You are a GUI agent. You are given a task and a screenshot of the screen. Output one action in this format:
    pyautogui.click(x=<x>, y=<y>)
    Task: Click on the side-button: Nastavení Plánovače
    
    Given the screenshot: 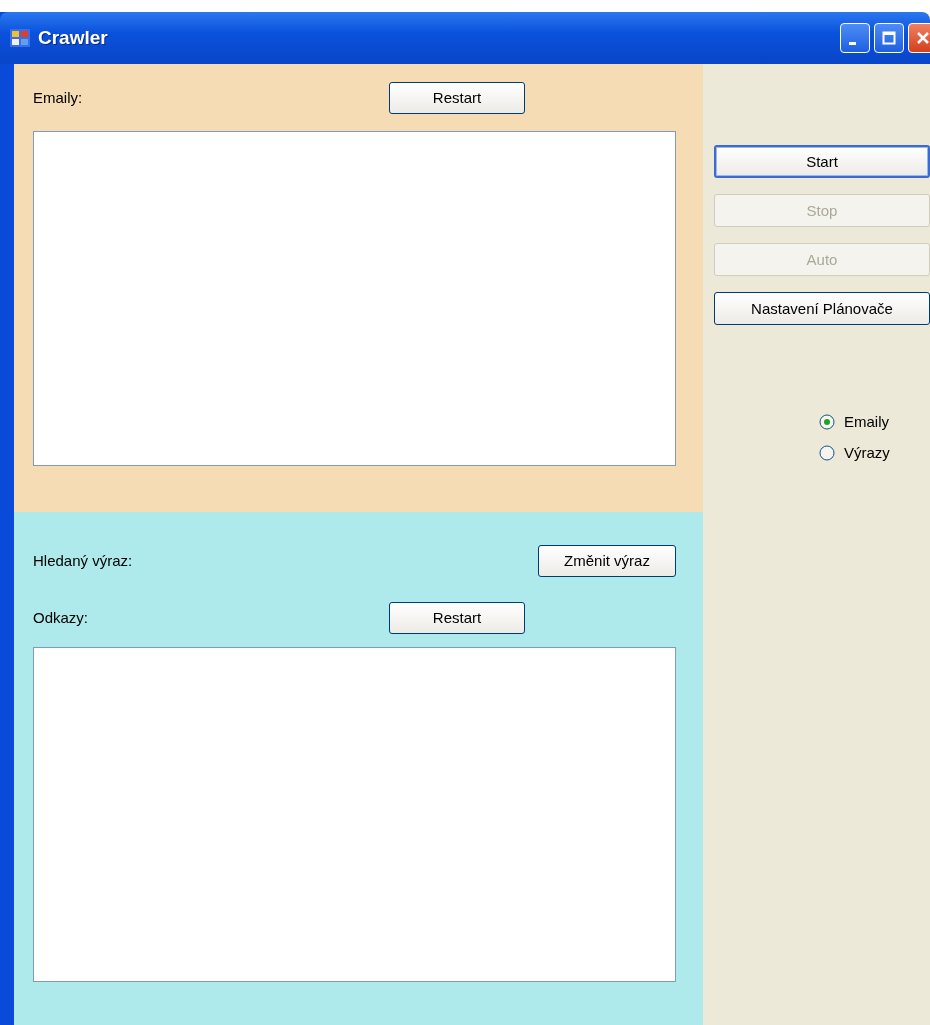 What is the action you would take?
    pyautogui.click(x=822, y=308)
    